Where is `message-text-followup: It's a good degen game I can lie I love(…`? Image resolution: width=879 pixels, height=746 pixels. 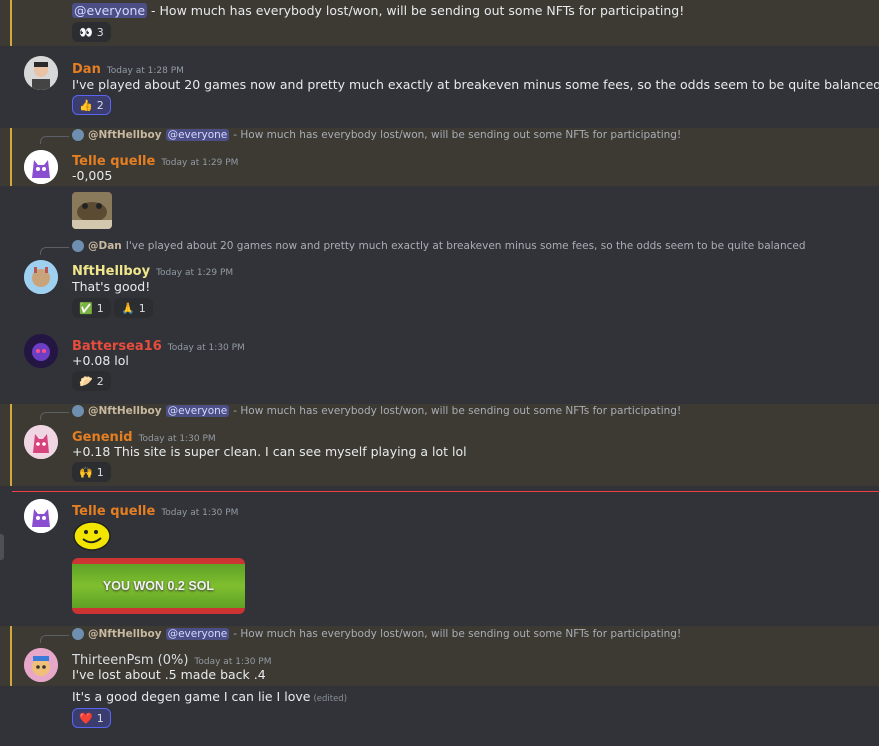 message-text-followup: It's a good degen game I can lie I love(… is located at coordinates (210, 696).